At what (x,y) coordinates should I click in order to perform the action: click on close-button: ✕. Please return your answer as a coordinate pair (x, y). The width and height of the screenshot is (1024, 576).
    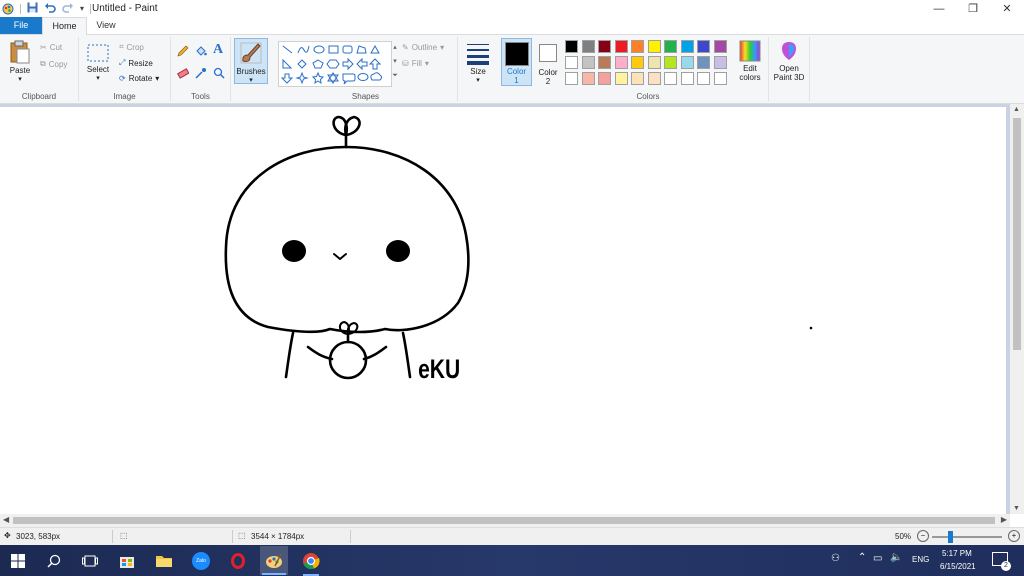
    Looking at the image, I should click on (1007, 8).